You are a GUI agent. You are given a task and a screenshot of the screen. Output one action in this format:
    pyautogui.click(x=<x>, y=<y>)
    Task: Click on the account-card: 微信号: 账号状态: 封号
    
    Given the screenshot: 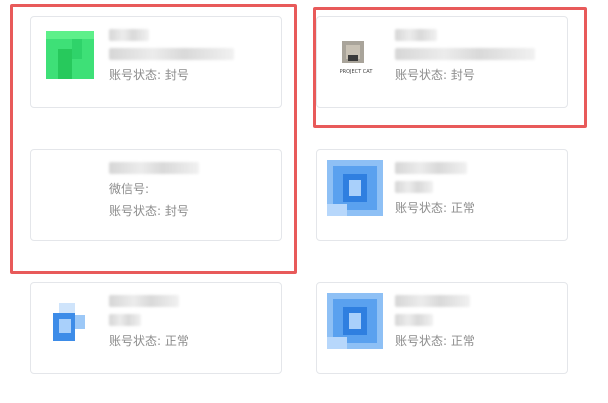 What is the action you would take?
    pyautogui.click(x=156, y=195)
    